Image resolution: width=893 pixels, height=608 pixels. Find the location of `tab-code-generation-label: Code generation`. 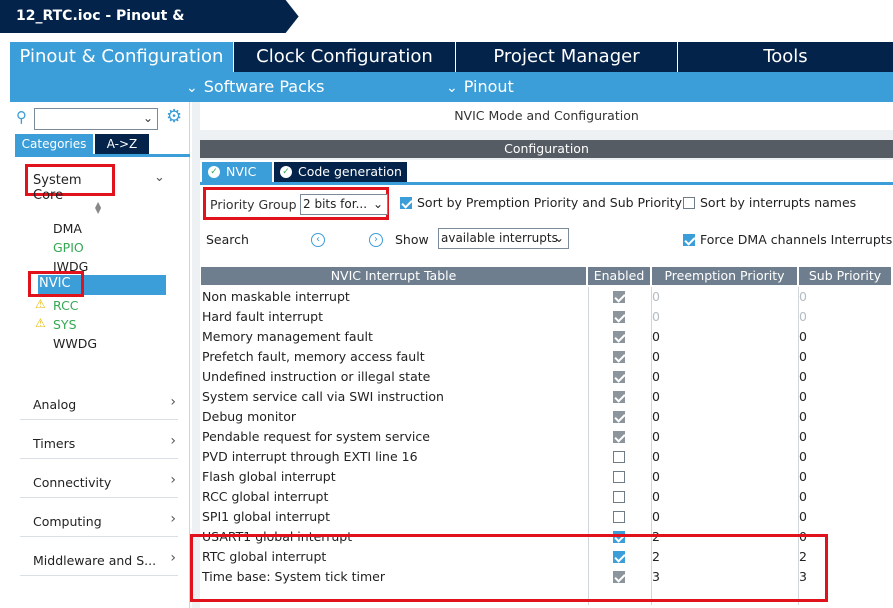

tab-code-generation-label: Code generation is located at coordinates (350, 171).